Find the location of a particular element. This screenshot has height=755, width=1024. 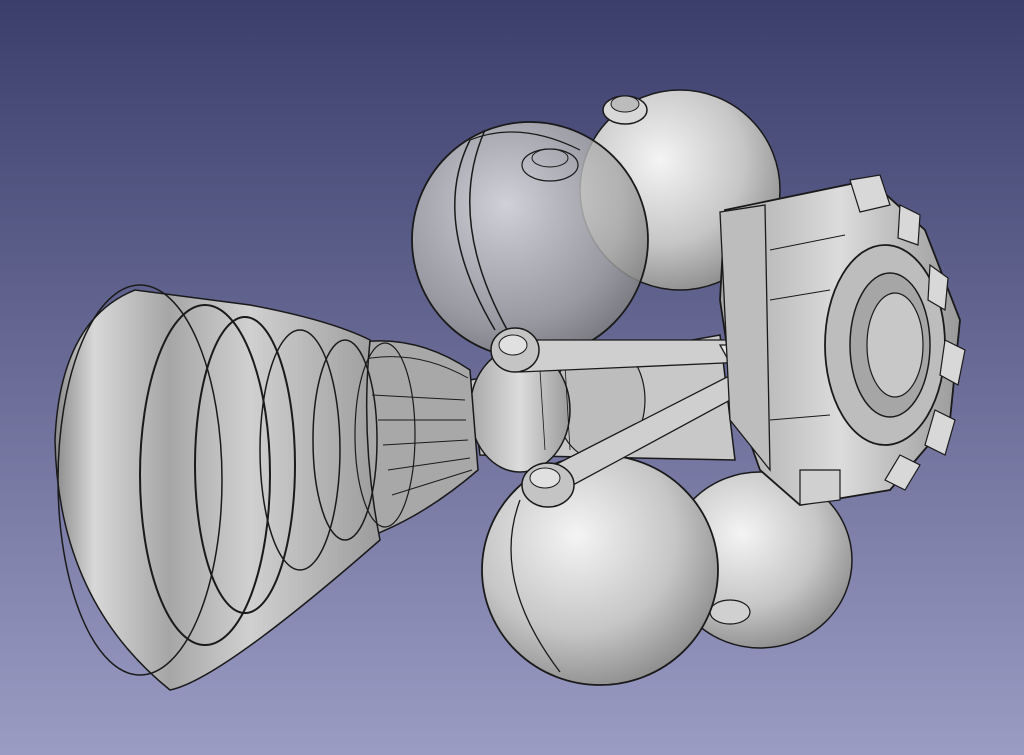

propellant-tank-lower-left is located at coordinates (600, 570).